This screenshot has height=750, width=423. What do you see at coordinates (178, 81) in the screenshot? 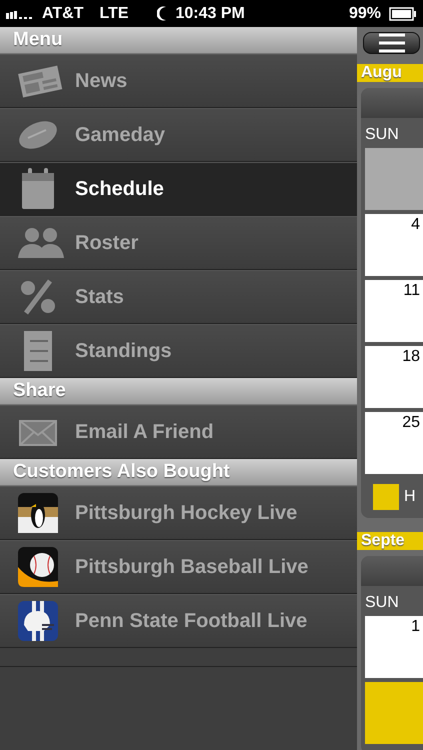
I see `menu-item: News` at bounding box center [178, 81].